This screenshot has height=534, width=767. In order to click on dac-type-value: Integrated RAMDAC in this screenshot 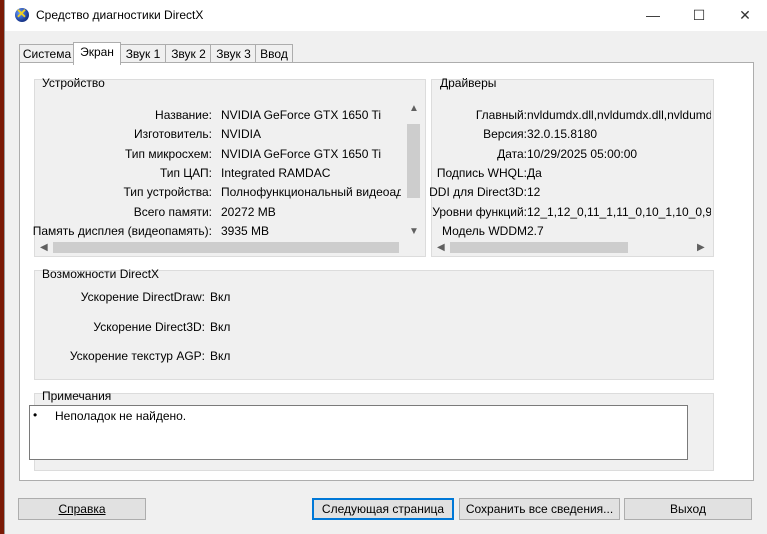, I will do `click(276, 173)`.